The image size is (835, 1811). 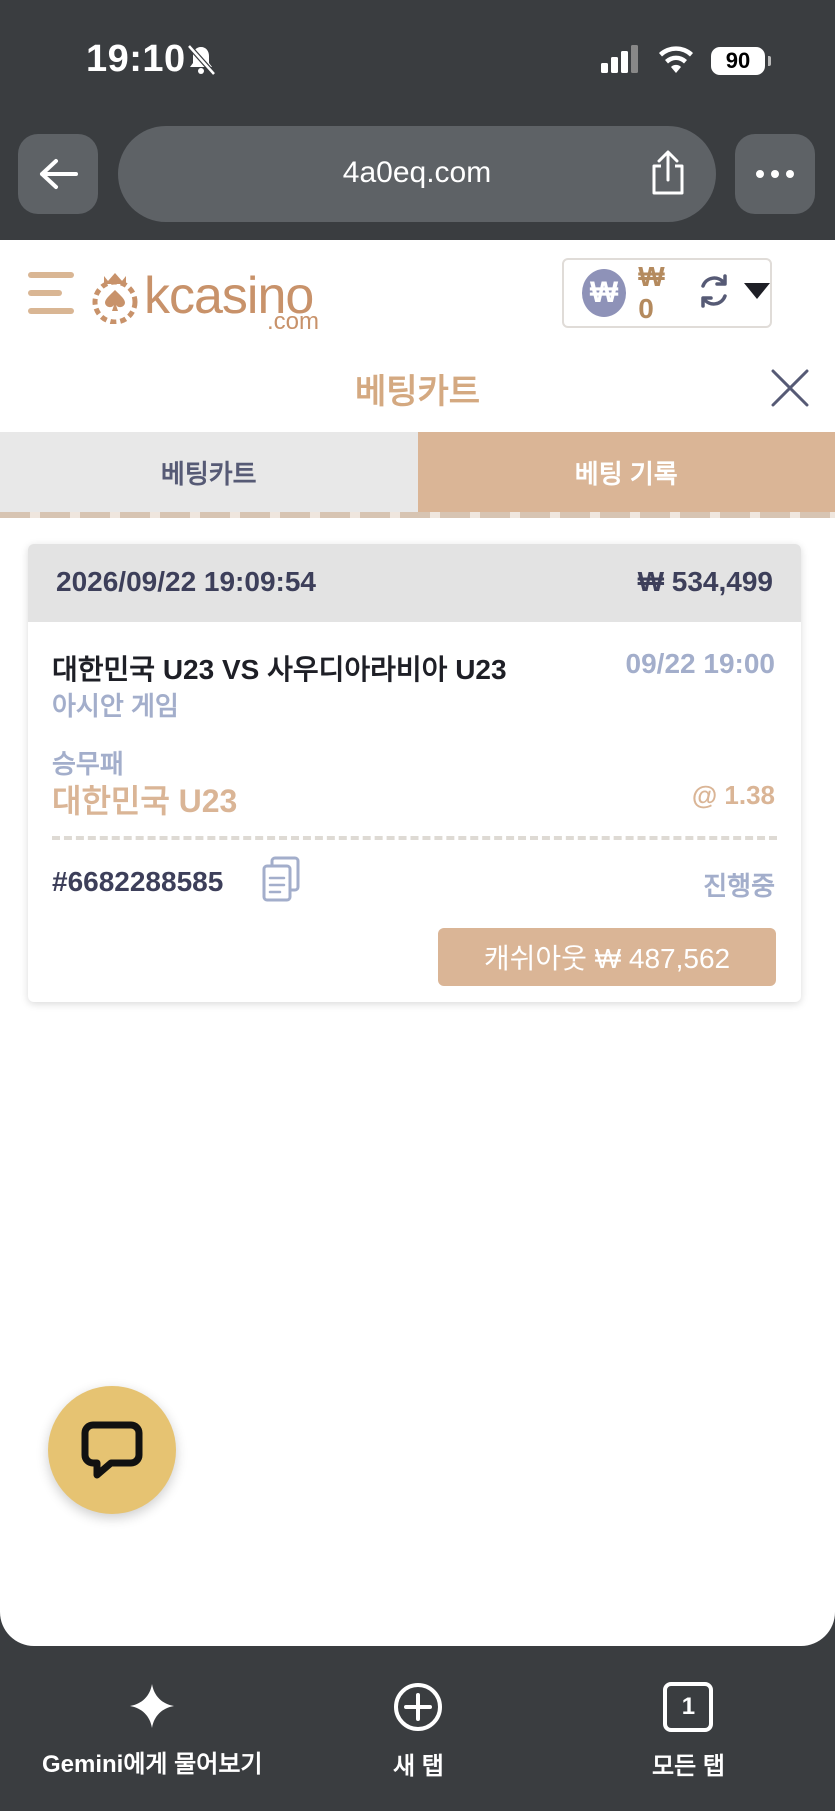 What do you see at coordinates (676, 61) in the screenshot?
I see `wifi-icon` at bounding box center [676, 61].